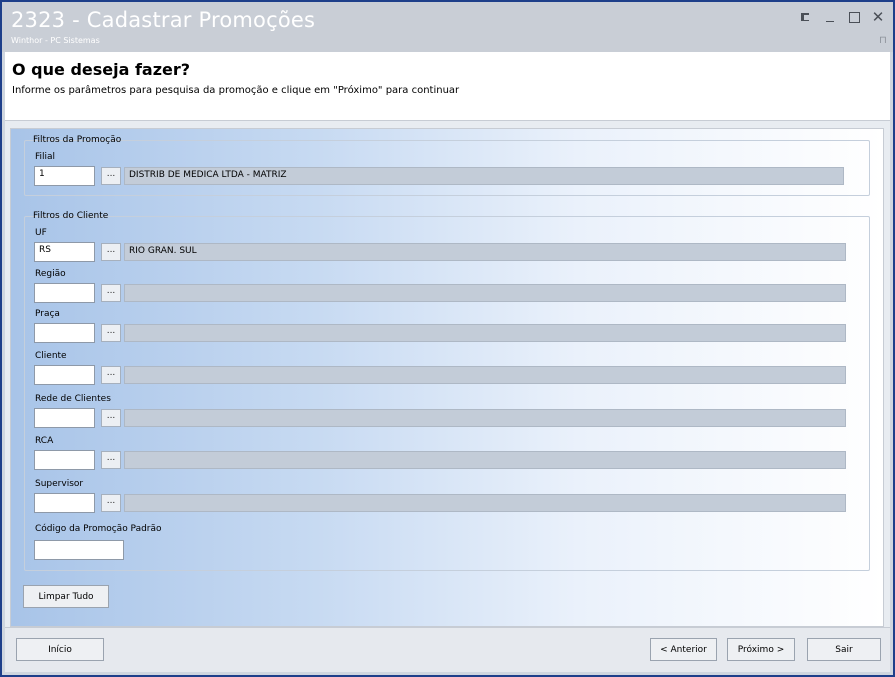  What do you see at coordinates (854, 17) in the screenshot?
I see `maximize-icon` at bounding box center [854, 17].